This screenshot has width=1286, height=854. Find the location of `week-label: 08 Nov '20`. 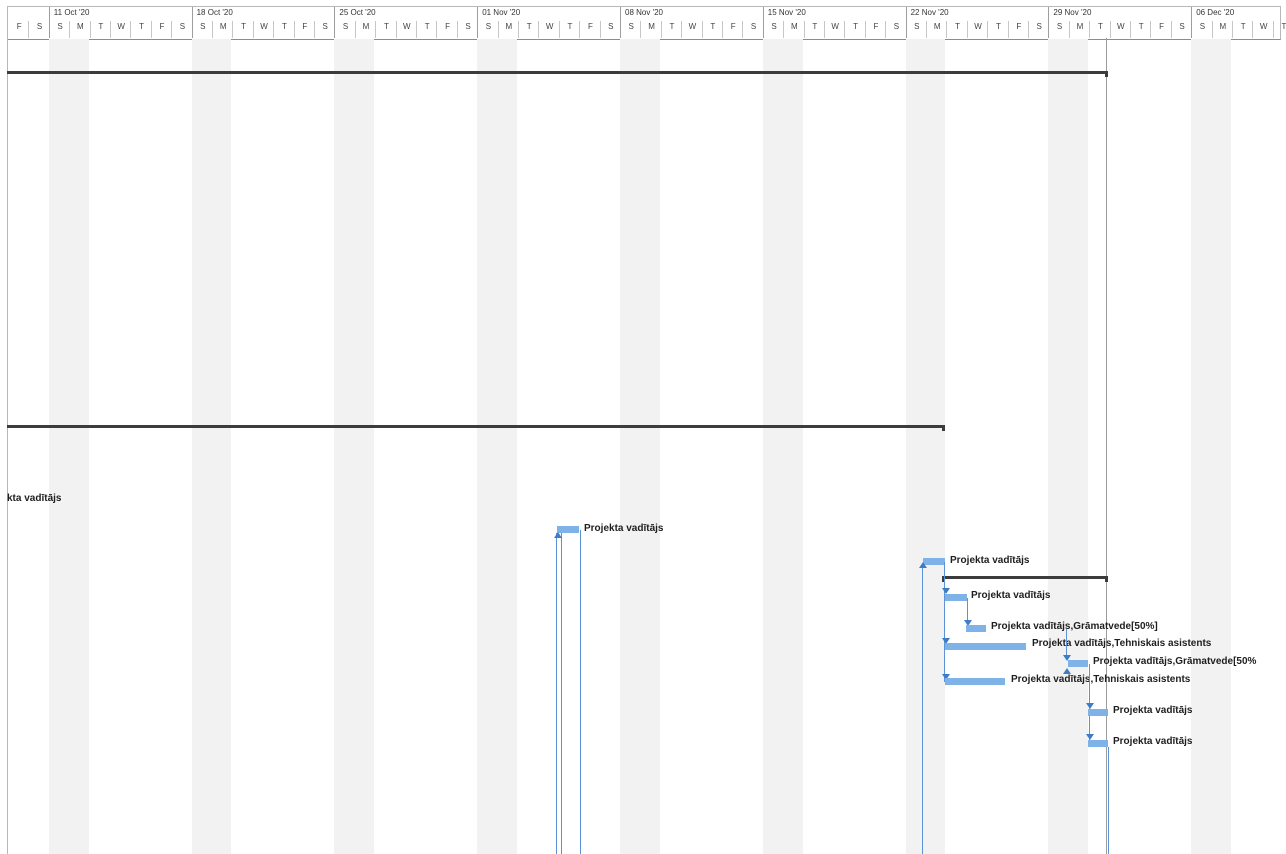

week-label: 08 Nov '20 is located at coordinates (644, 12).